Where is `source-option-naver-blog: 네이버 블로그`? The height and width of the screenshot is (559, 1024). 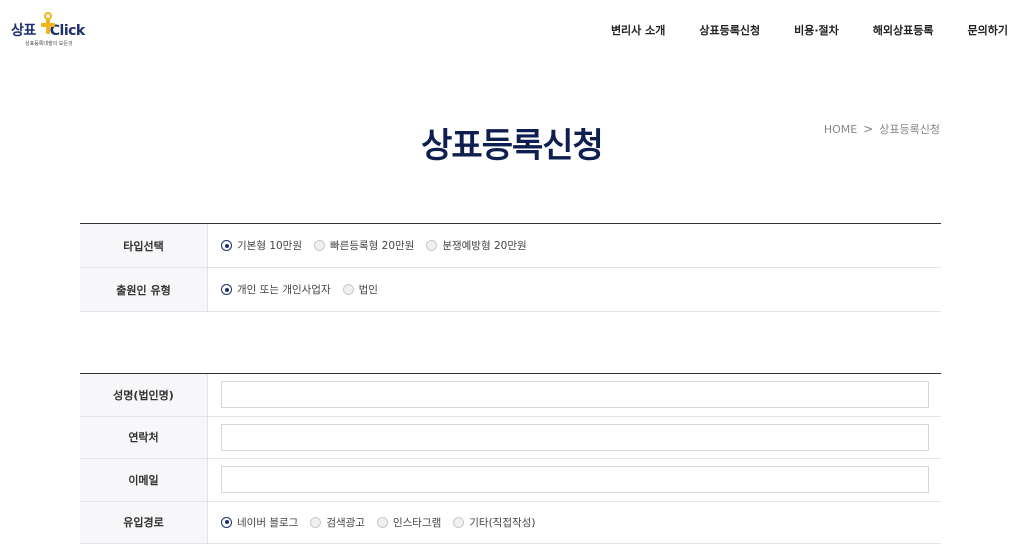
source-option-naver-blog: 네이버 블로그 is located at coordinates (259, 522).